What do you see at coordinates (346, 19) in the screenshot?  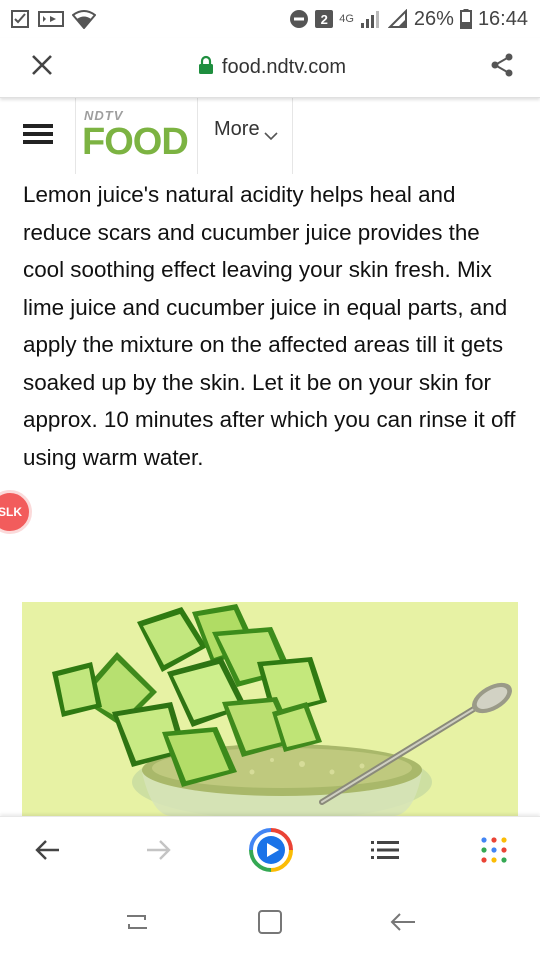 I see `network-type-label: 4G` at bounding box center [346, 19].